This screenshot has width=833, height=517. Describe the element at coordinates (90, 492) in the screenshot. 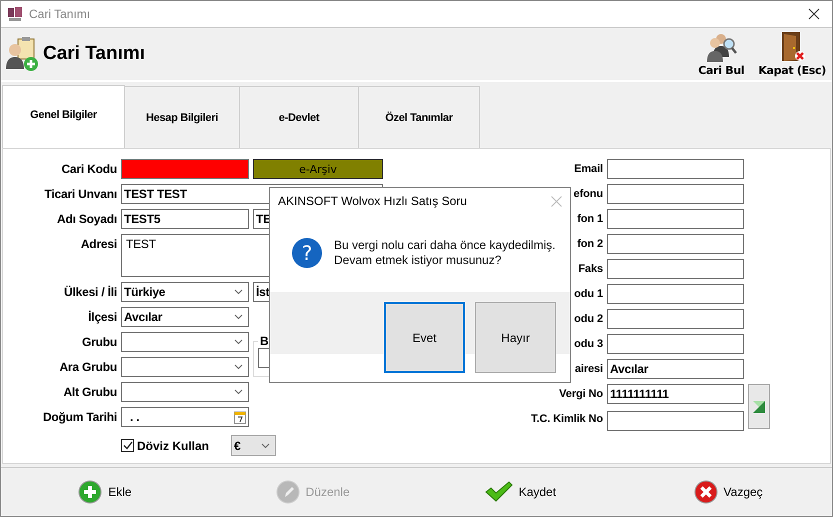

I see `plus-icon` at that location.